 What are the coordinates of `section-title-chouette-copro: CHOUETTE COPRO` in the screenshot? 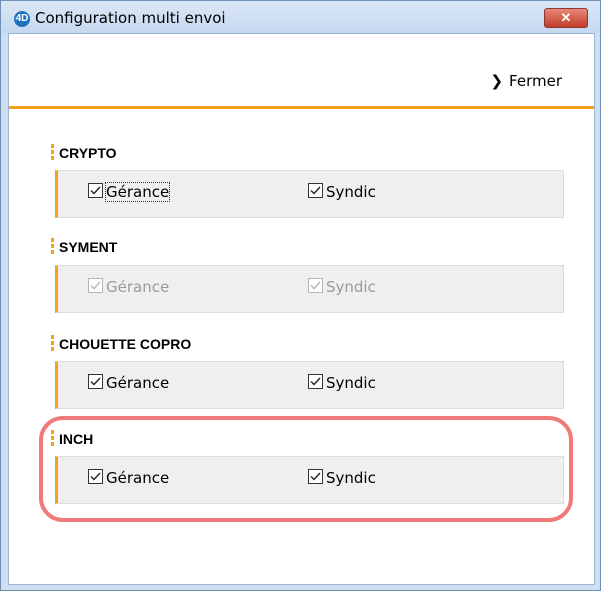 It's located at (125, 344).